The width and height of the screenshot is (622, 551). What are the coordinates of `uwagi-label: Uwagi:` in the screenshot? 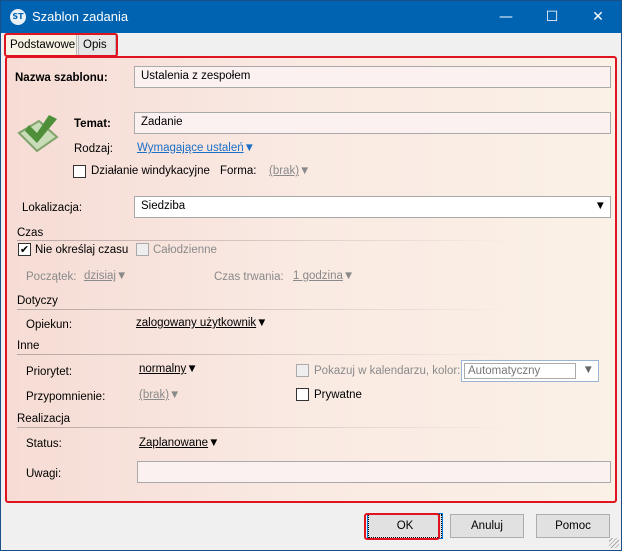 It's located at (44, 474).